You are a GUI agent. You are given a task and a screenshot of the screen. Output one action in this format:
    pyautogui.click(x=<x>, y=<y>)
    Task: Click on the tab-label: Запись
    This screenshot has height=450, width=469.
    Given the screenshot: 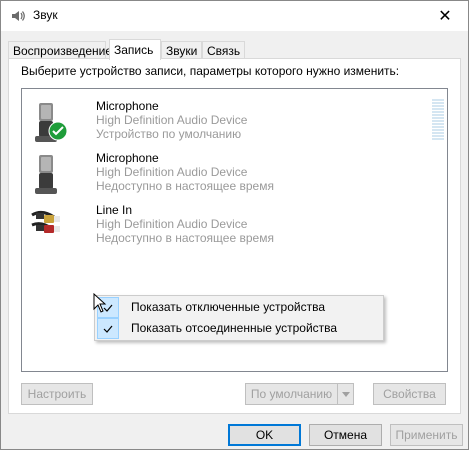 What is the action you would take?
    pyautogui.click(x=134, y=50)
    